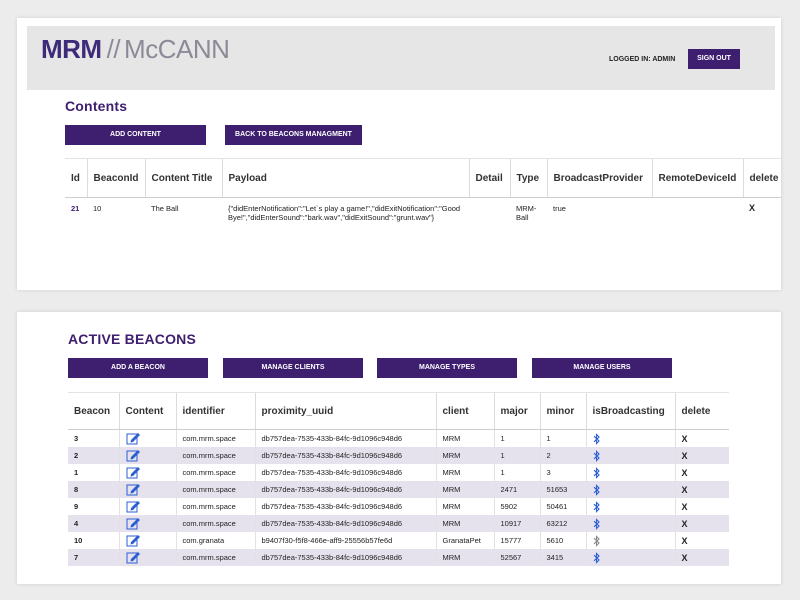 Image resolution: width=800 pixels, height=600 pixels. What do you see at coordinates (215, 411) in the screenshot?
I see `column-header: identifier` at bounding box center [215, 411].